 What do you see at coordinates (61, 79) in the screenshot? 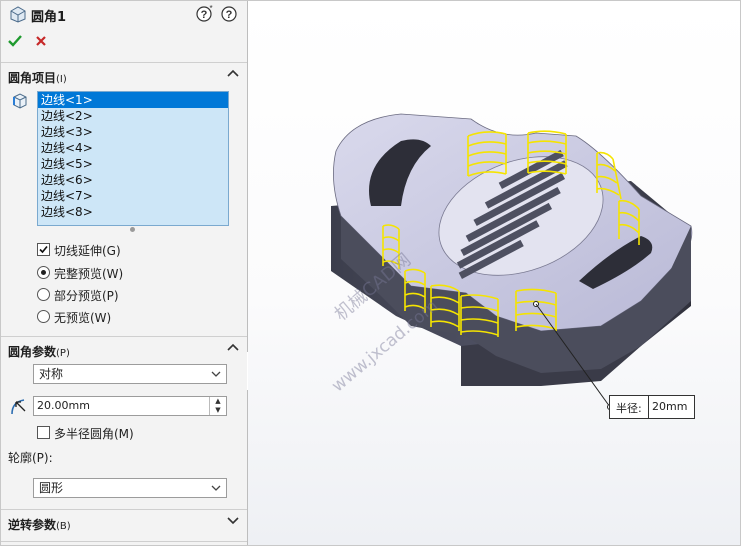
I see `items-section-accel: (I)` at bounding box center [61, 79].